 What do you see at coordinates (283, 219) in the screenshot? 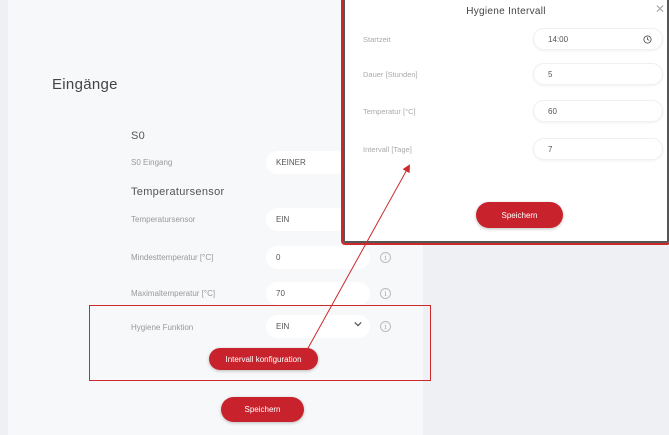
I see `temperature-sensor-value: EIN` at bounding box center [283, 219].